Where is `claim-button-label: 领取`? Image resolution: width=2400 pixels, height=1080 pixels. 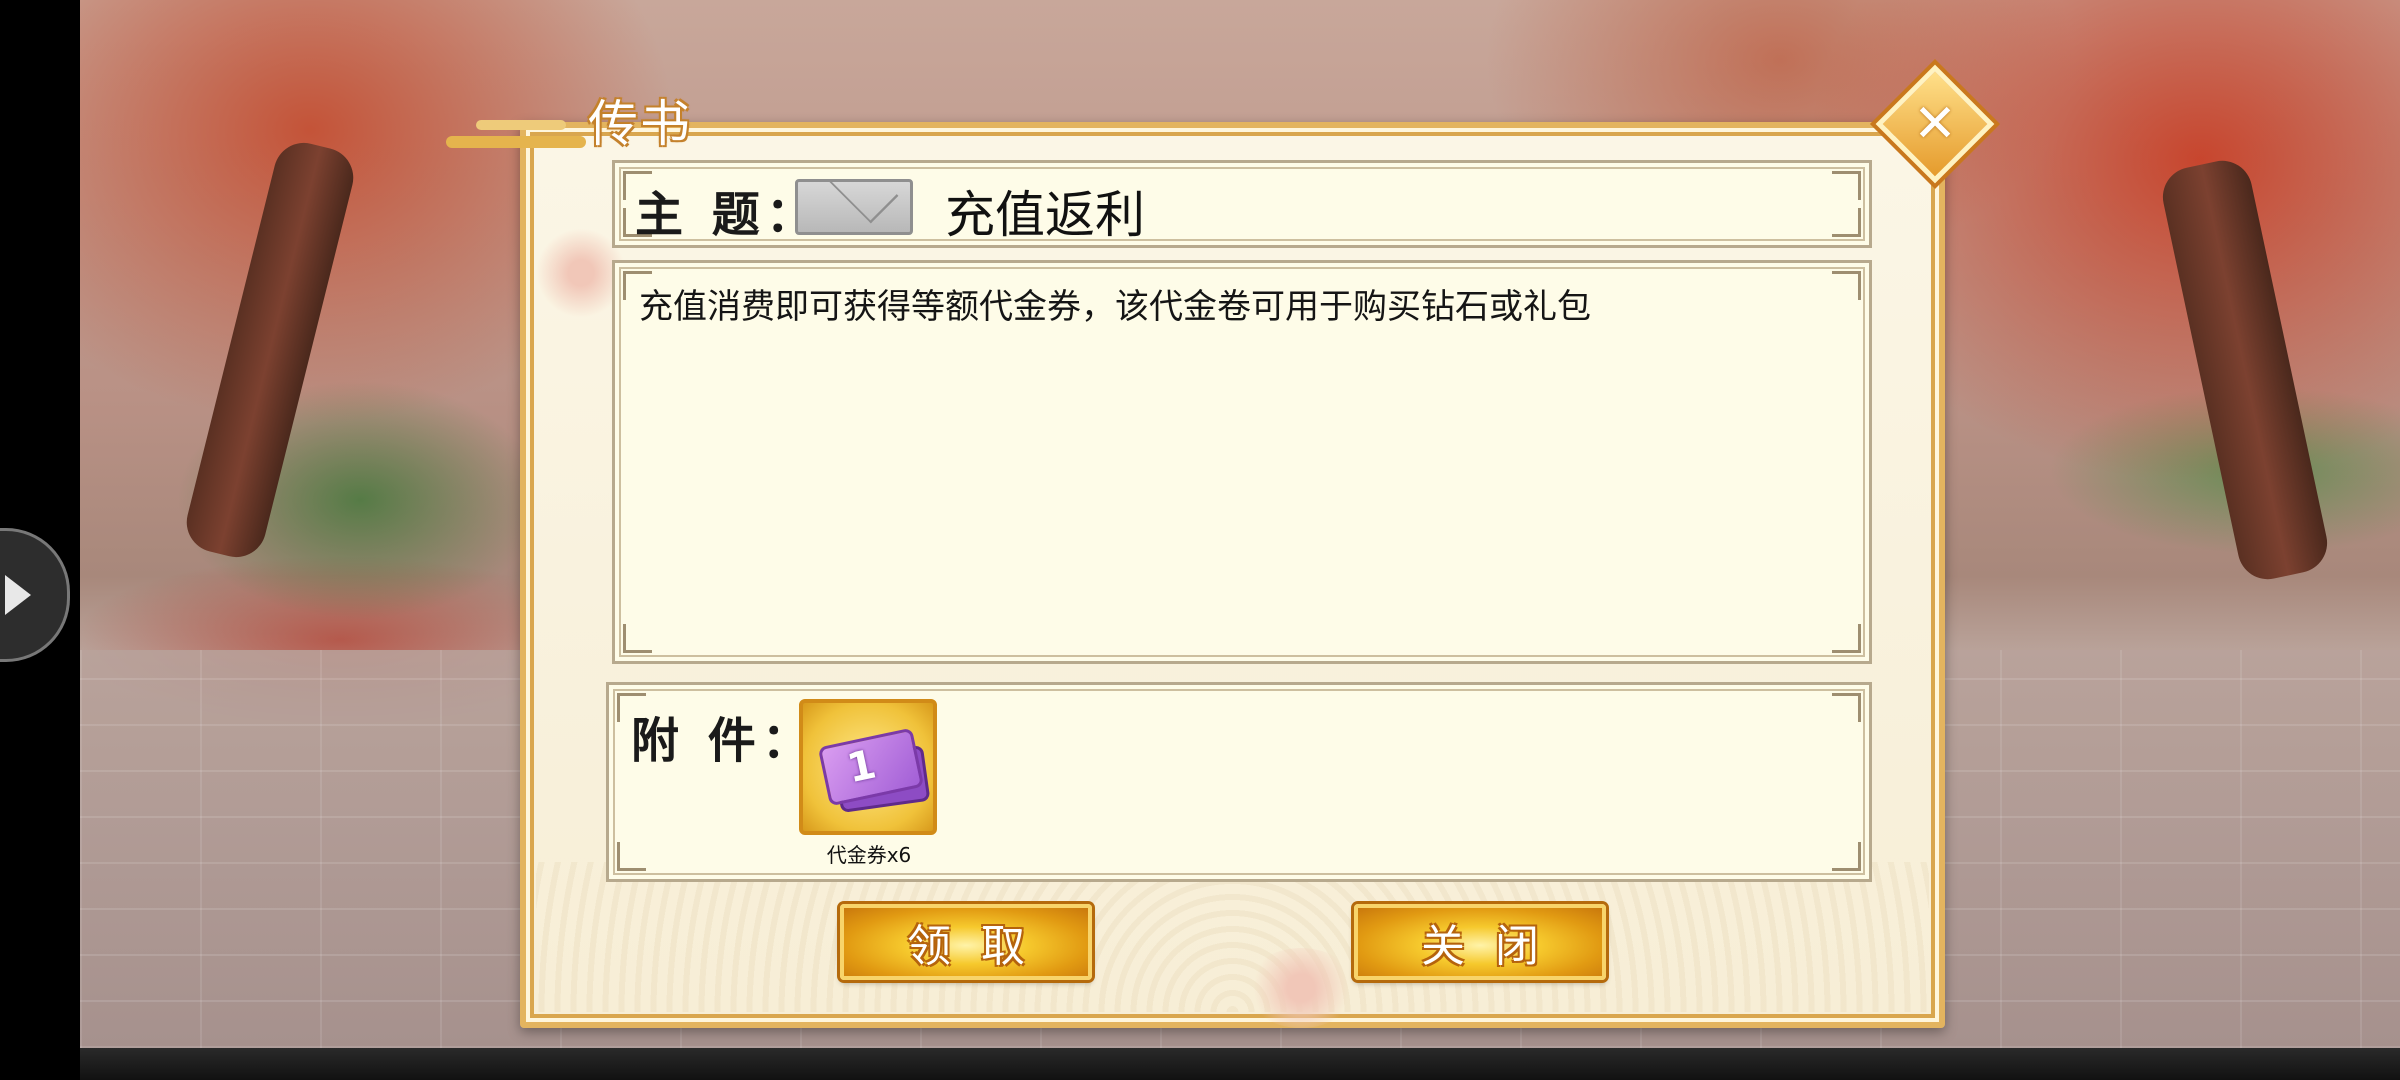
claim-button-label: 领取 is located at coordinates (981, 946).